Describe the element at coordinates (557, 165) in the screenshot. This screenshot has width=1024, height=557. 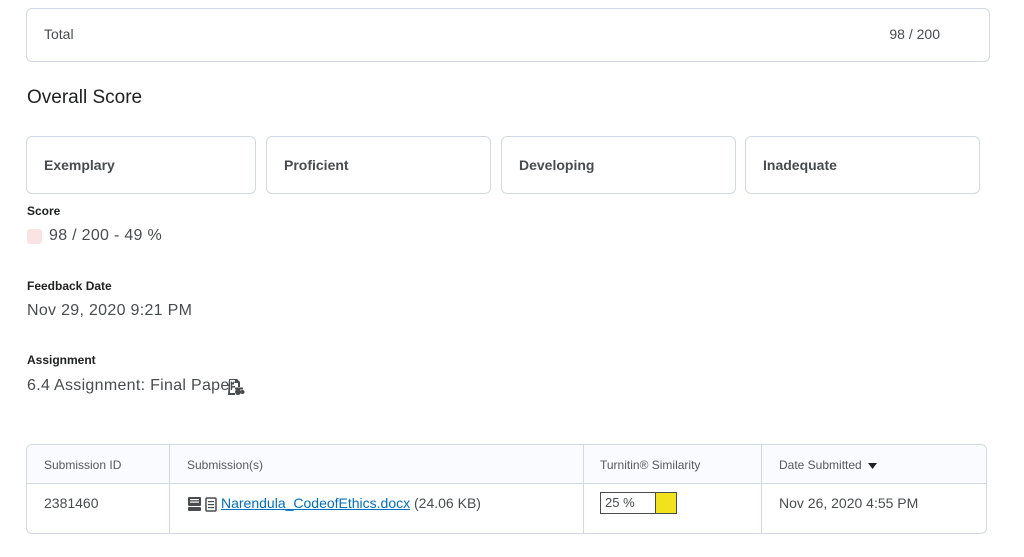
I see `level-label: Developing` at that location.